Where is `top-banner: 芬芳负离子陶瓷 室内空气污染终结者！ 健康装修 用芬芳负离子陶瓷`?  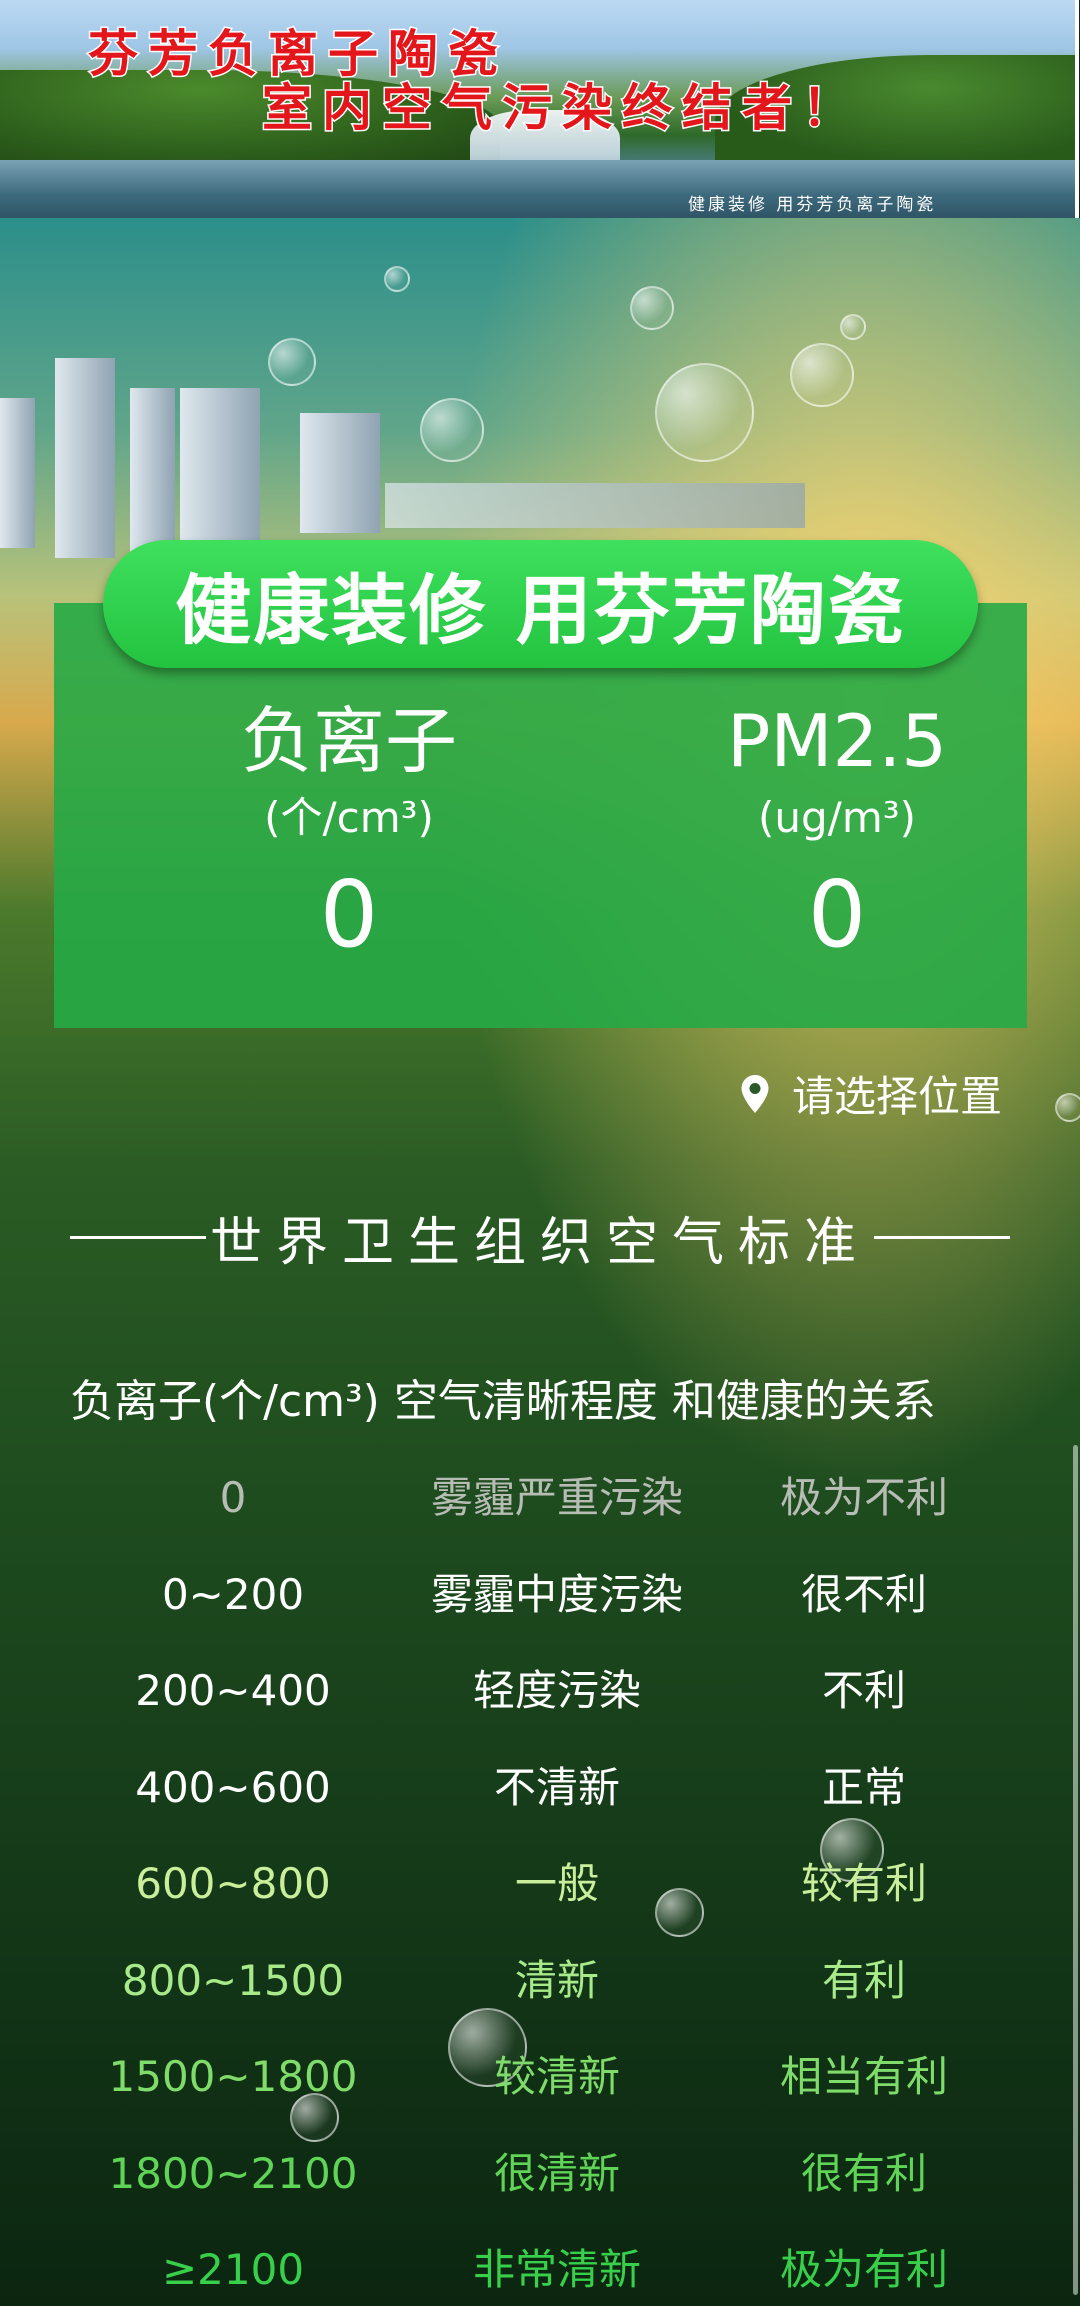
top-banner: 芬芳负离子陶瓷 室内空气污染终结者！ 健康装修 用芬芳负离子陶瓷 is located at coordinates (539, 109).